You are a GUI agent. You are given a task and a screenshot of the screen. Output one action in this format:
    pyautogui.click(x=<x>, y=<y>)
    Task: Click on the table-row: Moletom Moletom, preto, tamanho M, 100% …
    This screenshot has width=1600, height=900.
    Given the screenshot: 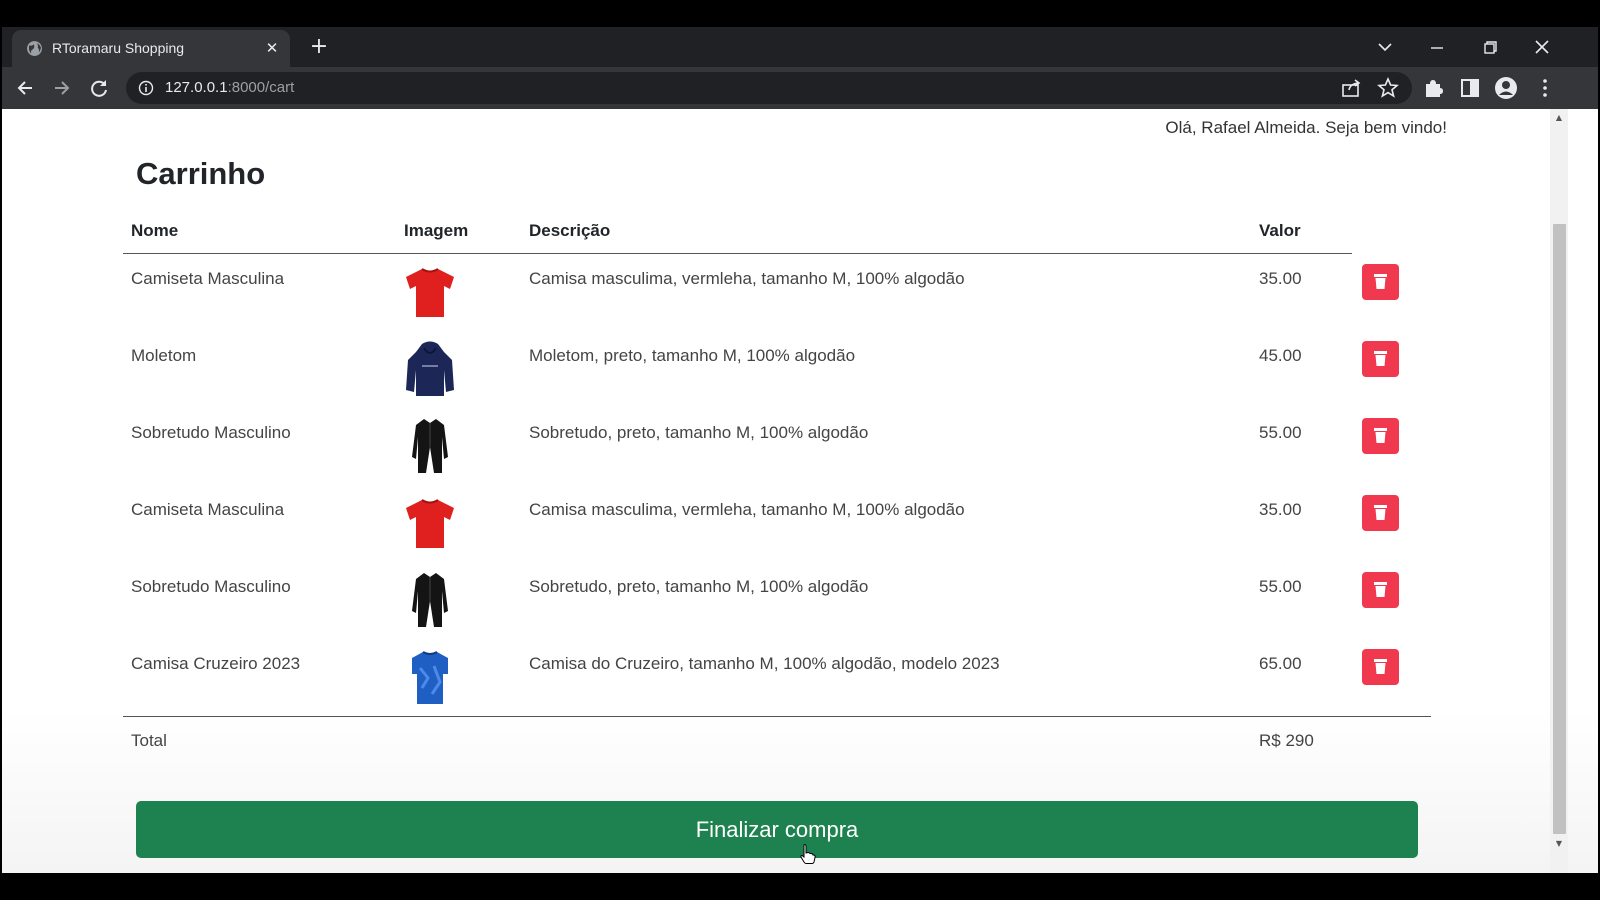 What is the action you would take?
    pyautogui.click(x=800, y=369)
    